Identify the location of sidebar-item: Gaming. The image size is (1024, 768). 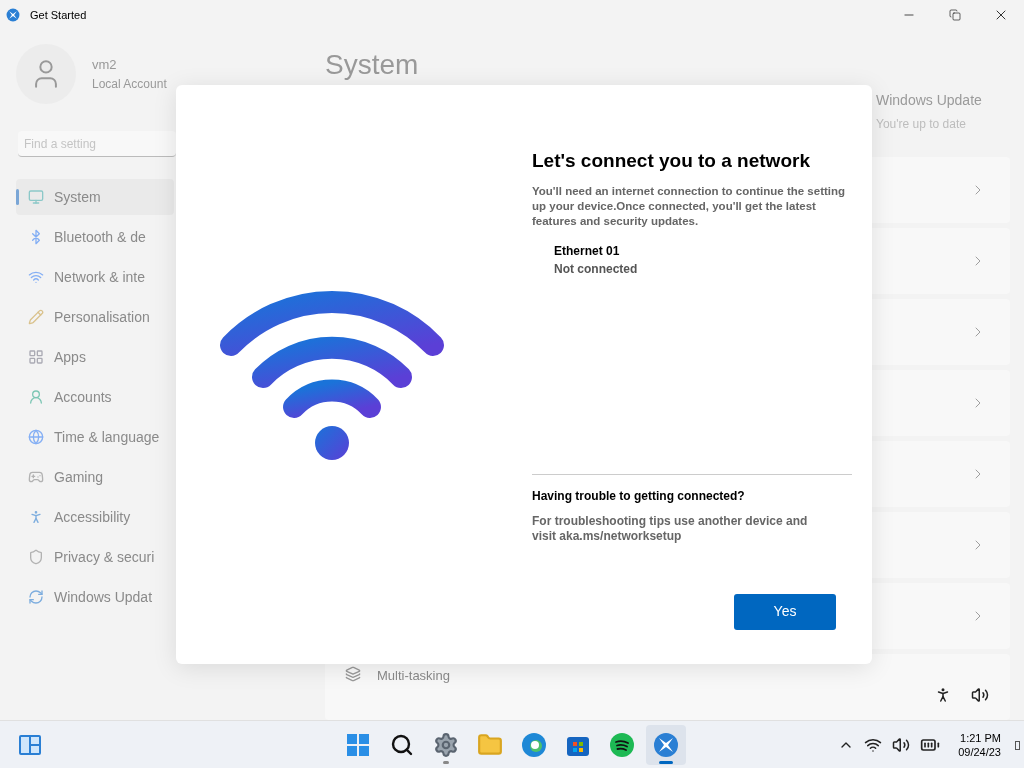
(95, 477).